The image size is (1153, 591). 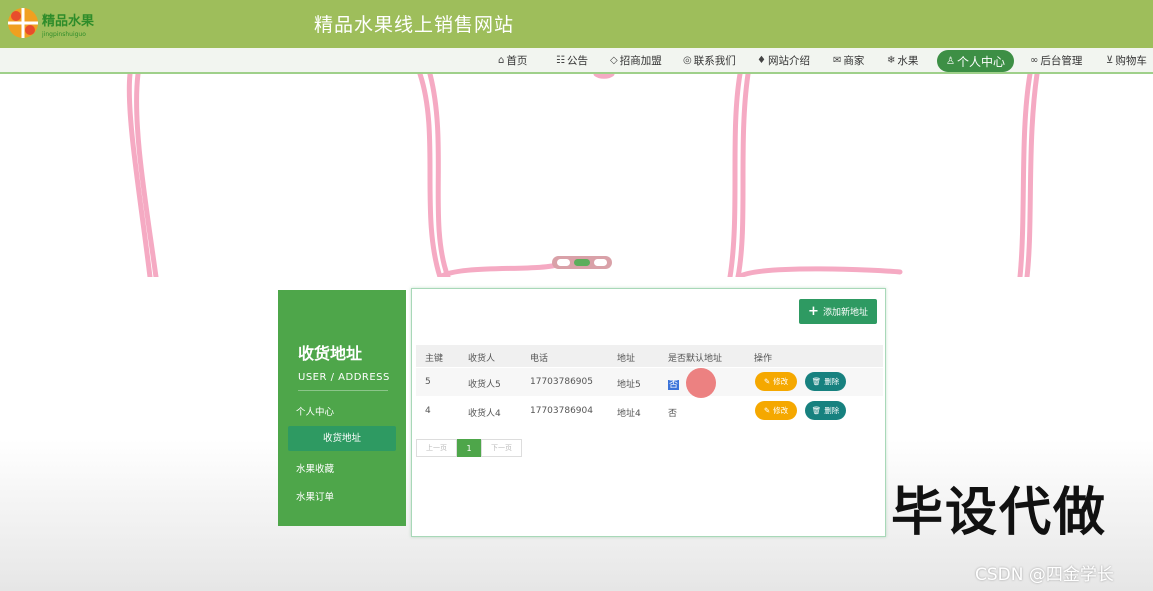 What do you see at coordinates (343, 390) in the screenshot?
I see `sidebar-divider` at bounding box center [343, 390].